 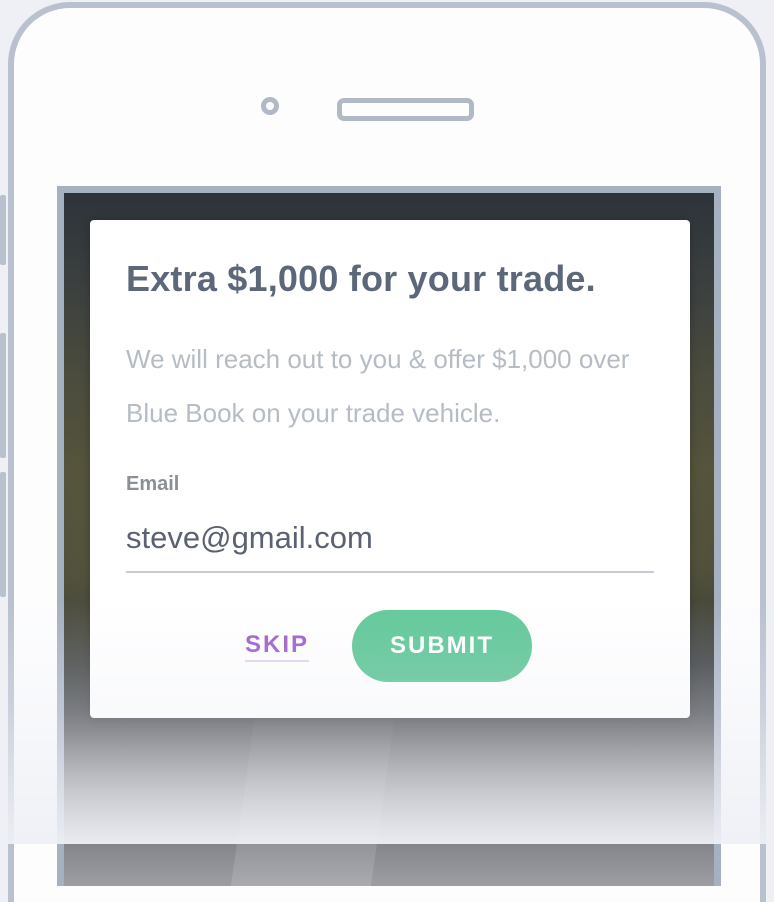 What do you see at coordinates (442, 646) in the screenshot?
I see `submit-button: SUBMIT` at bounding box center [442, 646].